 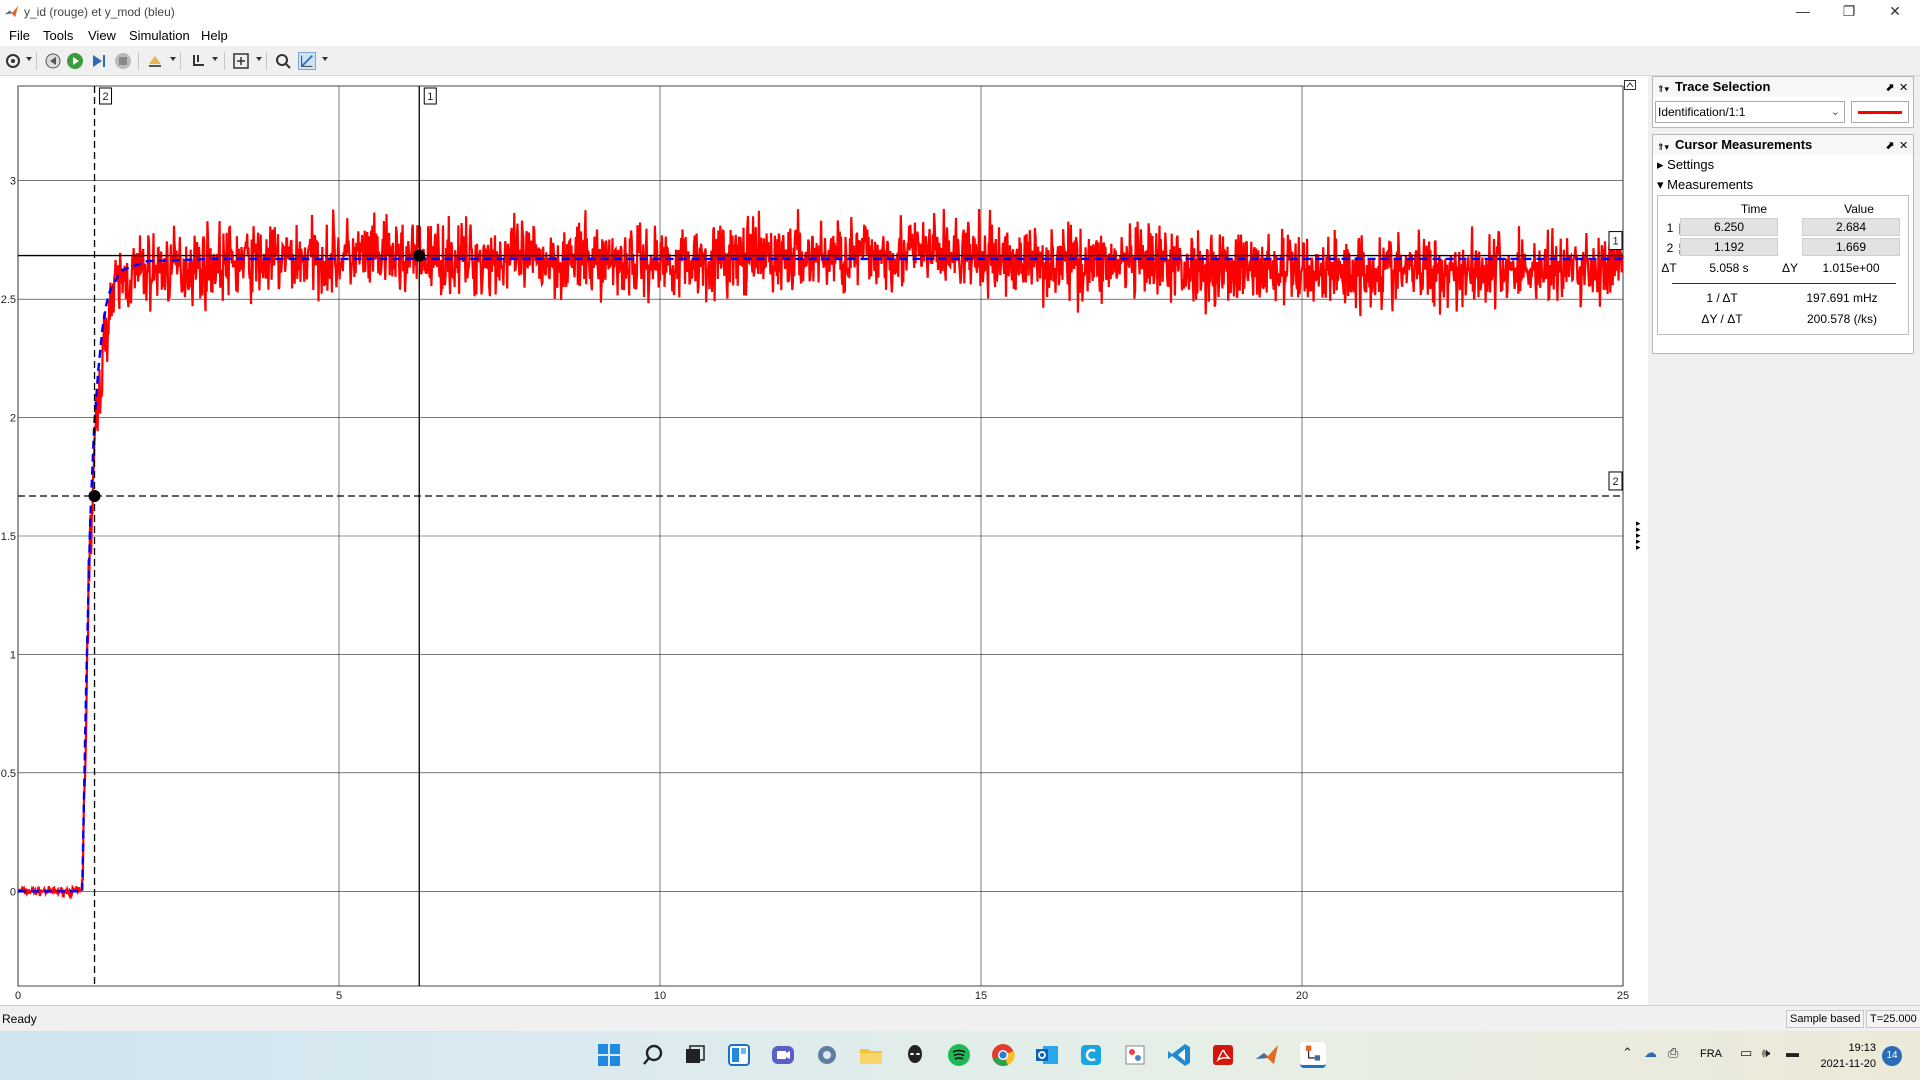 What do you see at coordinates (1746, 1053) in the screenshot?
I see `network-icon: ▭` at bounding box center [1746, 1053].